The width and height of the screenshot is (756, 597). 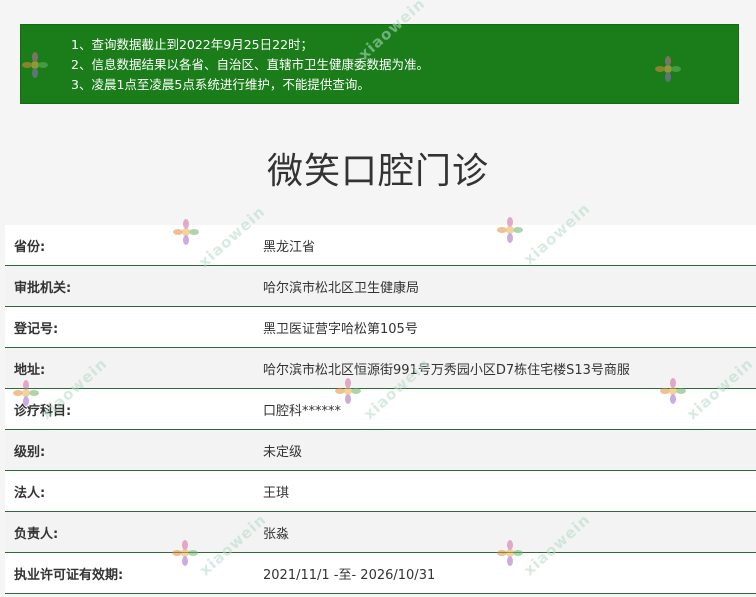 I want to click on row-label: 地址:, so click(x=30, y=370).